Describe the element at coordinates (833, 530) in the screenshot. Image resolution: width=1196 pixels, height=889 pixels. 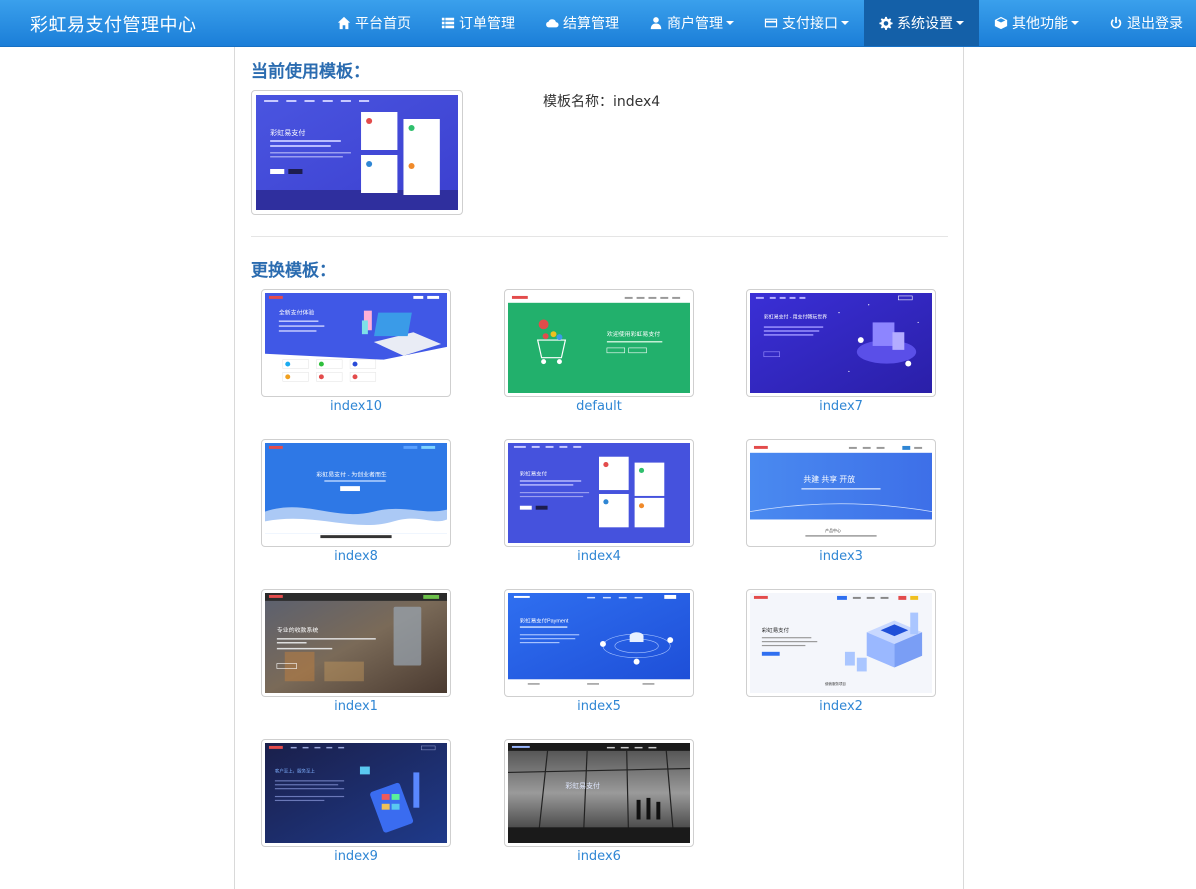
I see `index3-preview-footer: 产品中心` at that location.